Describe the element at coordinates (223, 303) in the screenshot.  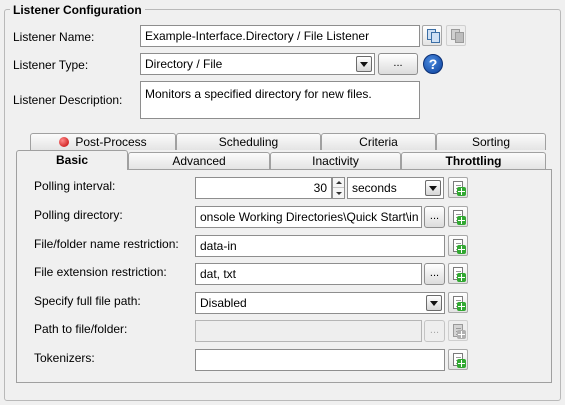
I see `full-path-value: Disabled` at that location.